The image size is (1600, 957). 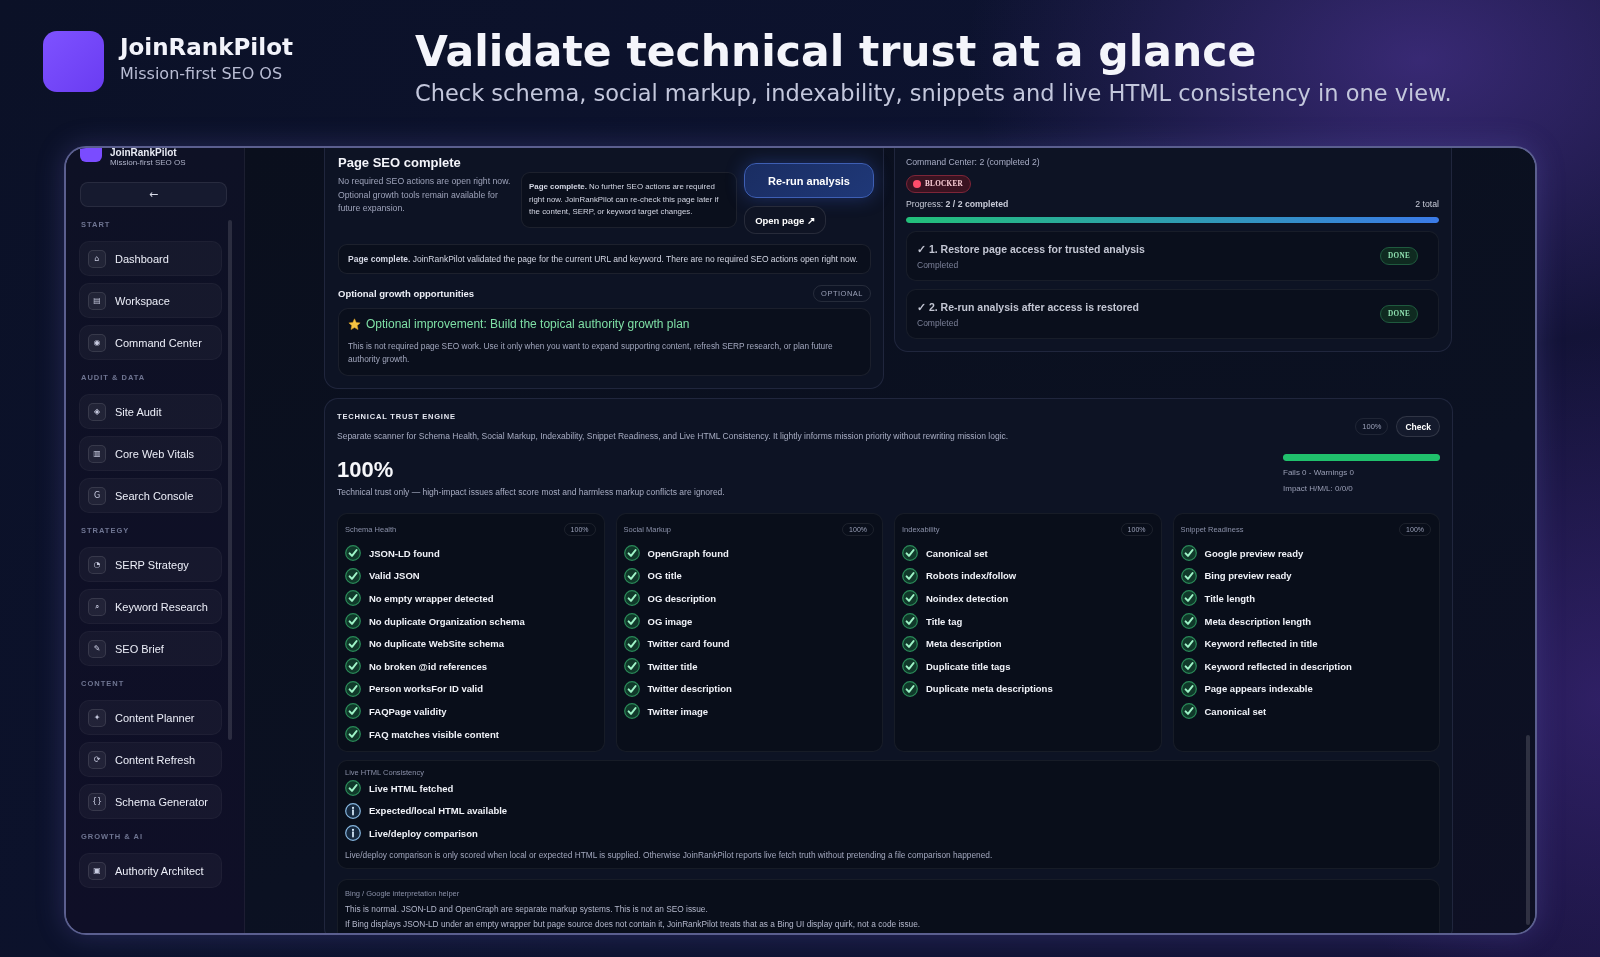 What do you see at coordinates (144, 153) in the screenshot?
I see `sidebar-app-name: JoinRankPilot` at bounding box center [144, 153].